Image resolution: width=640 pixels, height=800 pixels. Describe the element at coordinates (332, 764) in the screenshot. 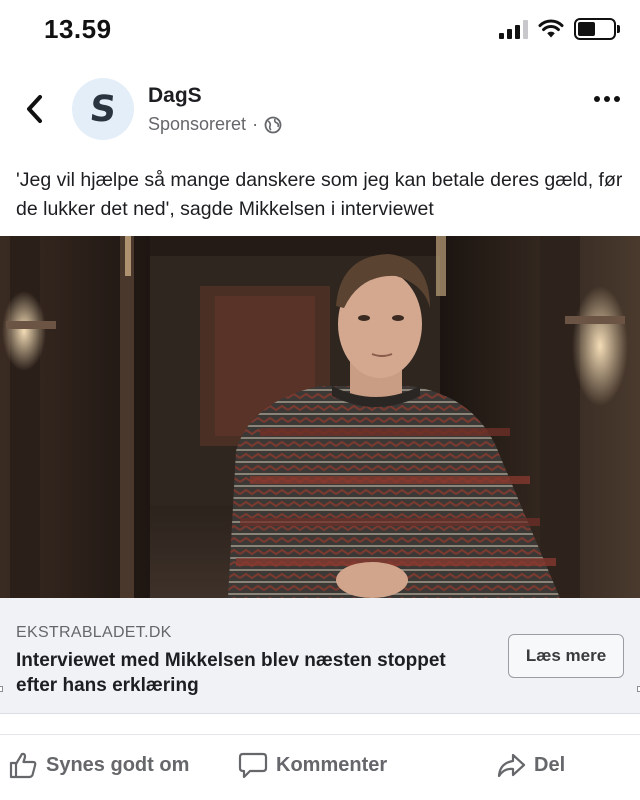

I see `comment-label: Kommenter` at that location.